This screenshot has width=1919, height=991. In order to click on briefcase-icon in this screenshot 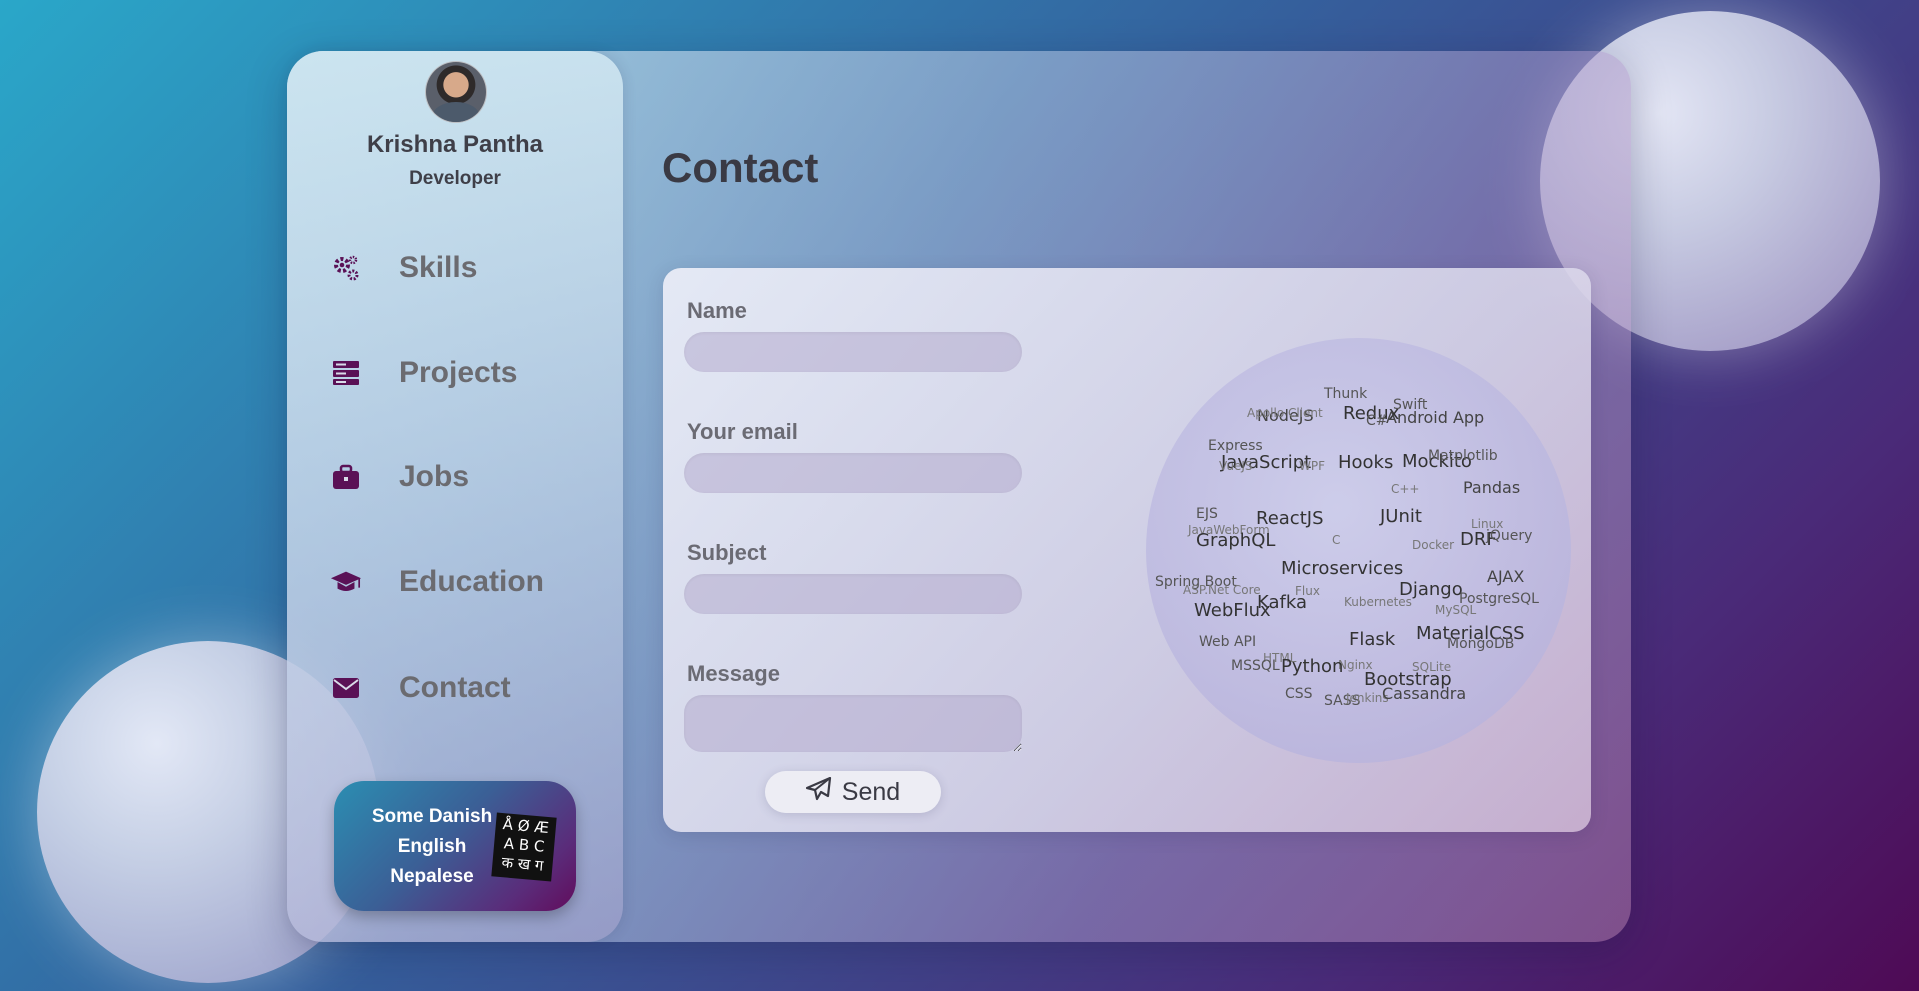, I will do `click(346, 477)`.